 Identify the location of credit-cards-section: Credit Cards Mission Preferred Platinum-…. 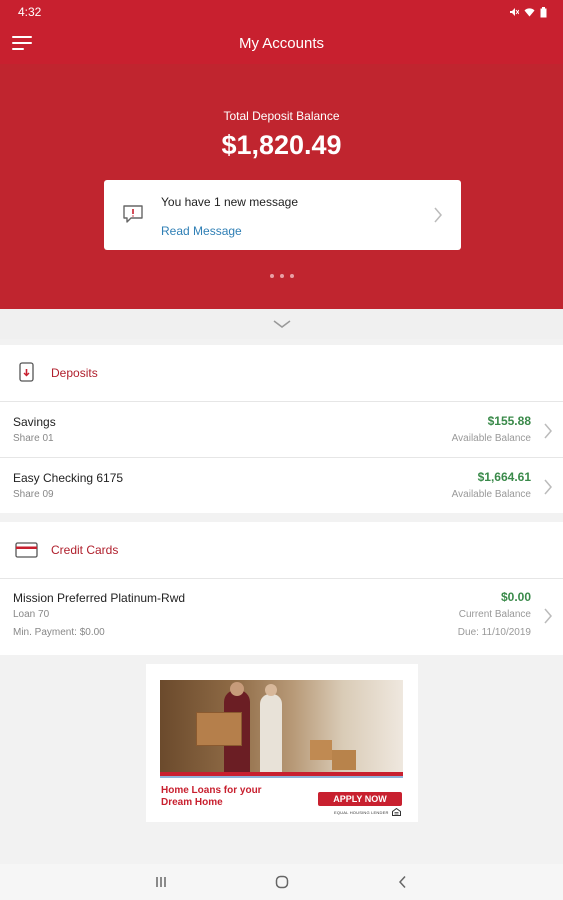
(281, 588).